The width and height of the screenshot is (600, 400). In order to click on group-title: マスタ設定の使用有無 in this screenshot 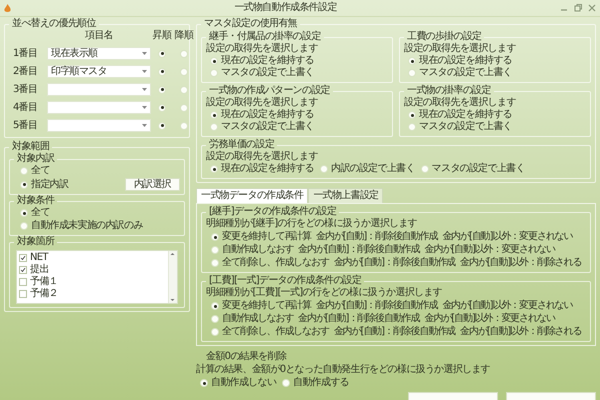, I will do `click(250, 24)`.